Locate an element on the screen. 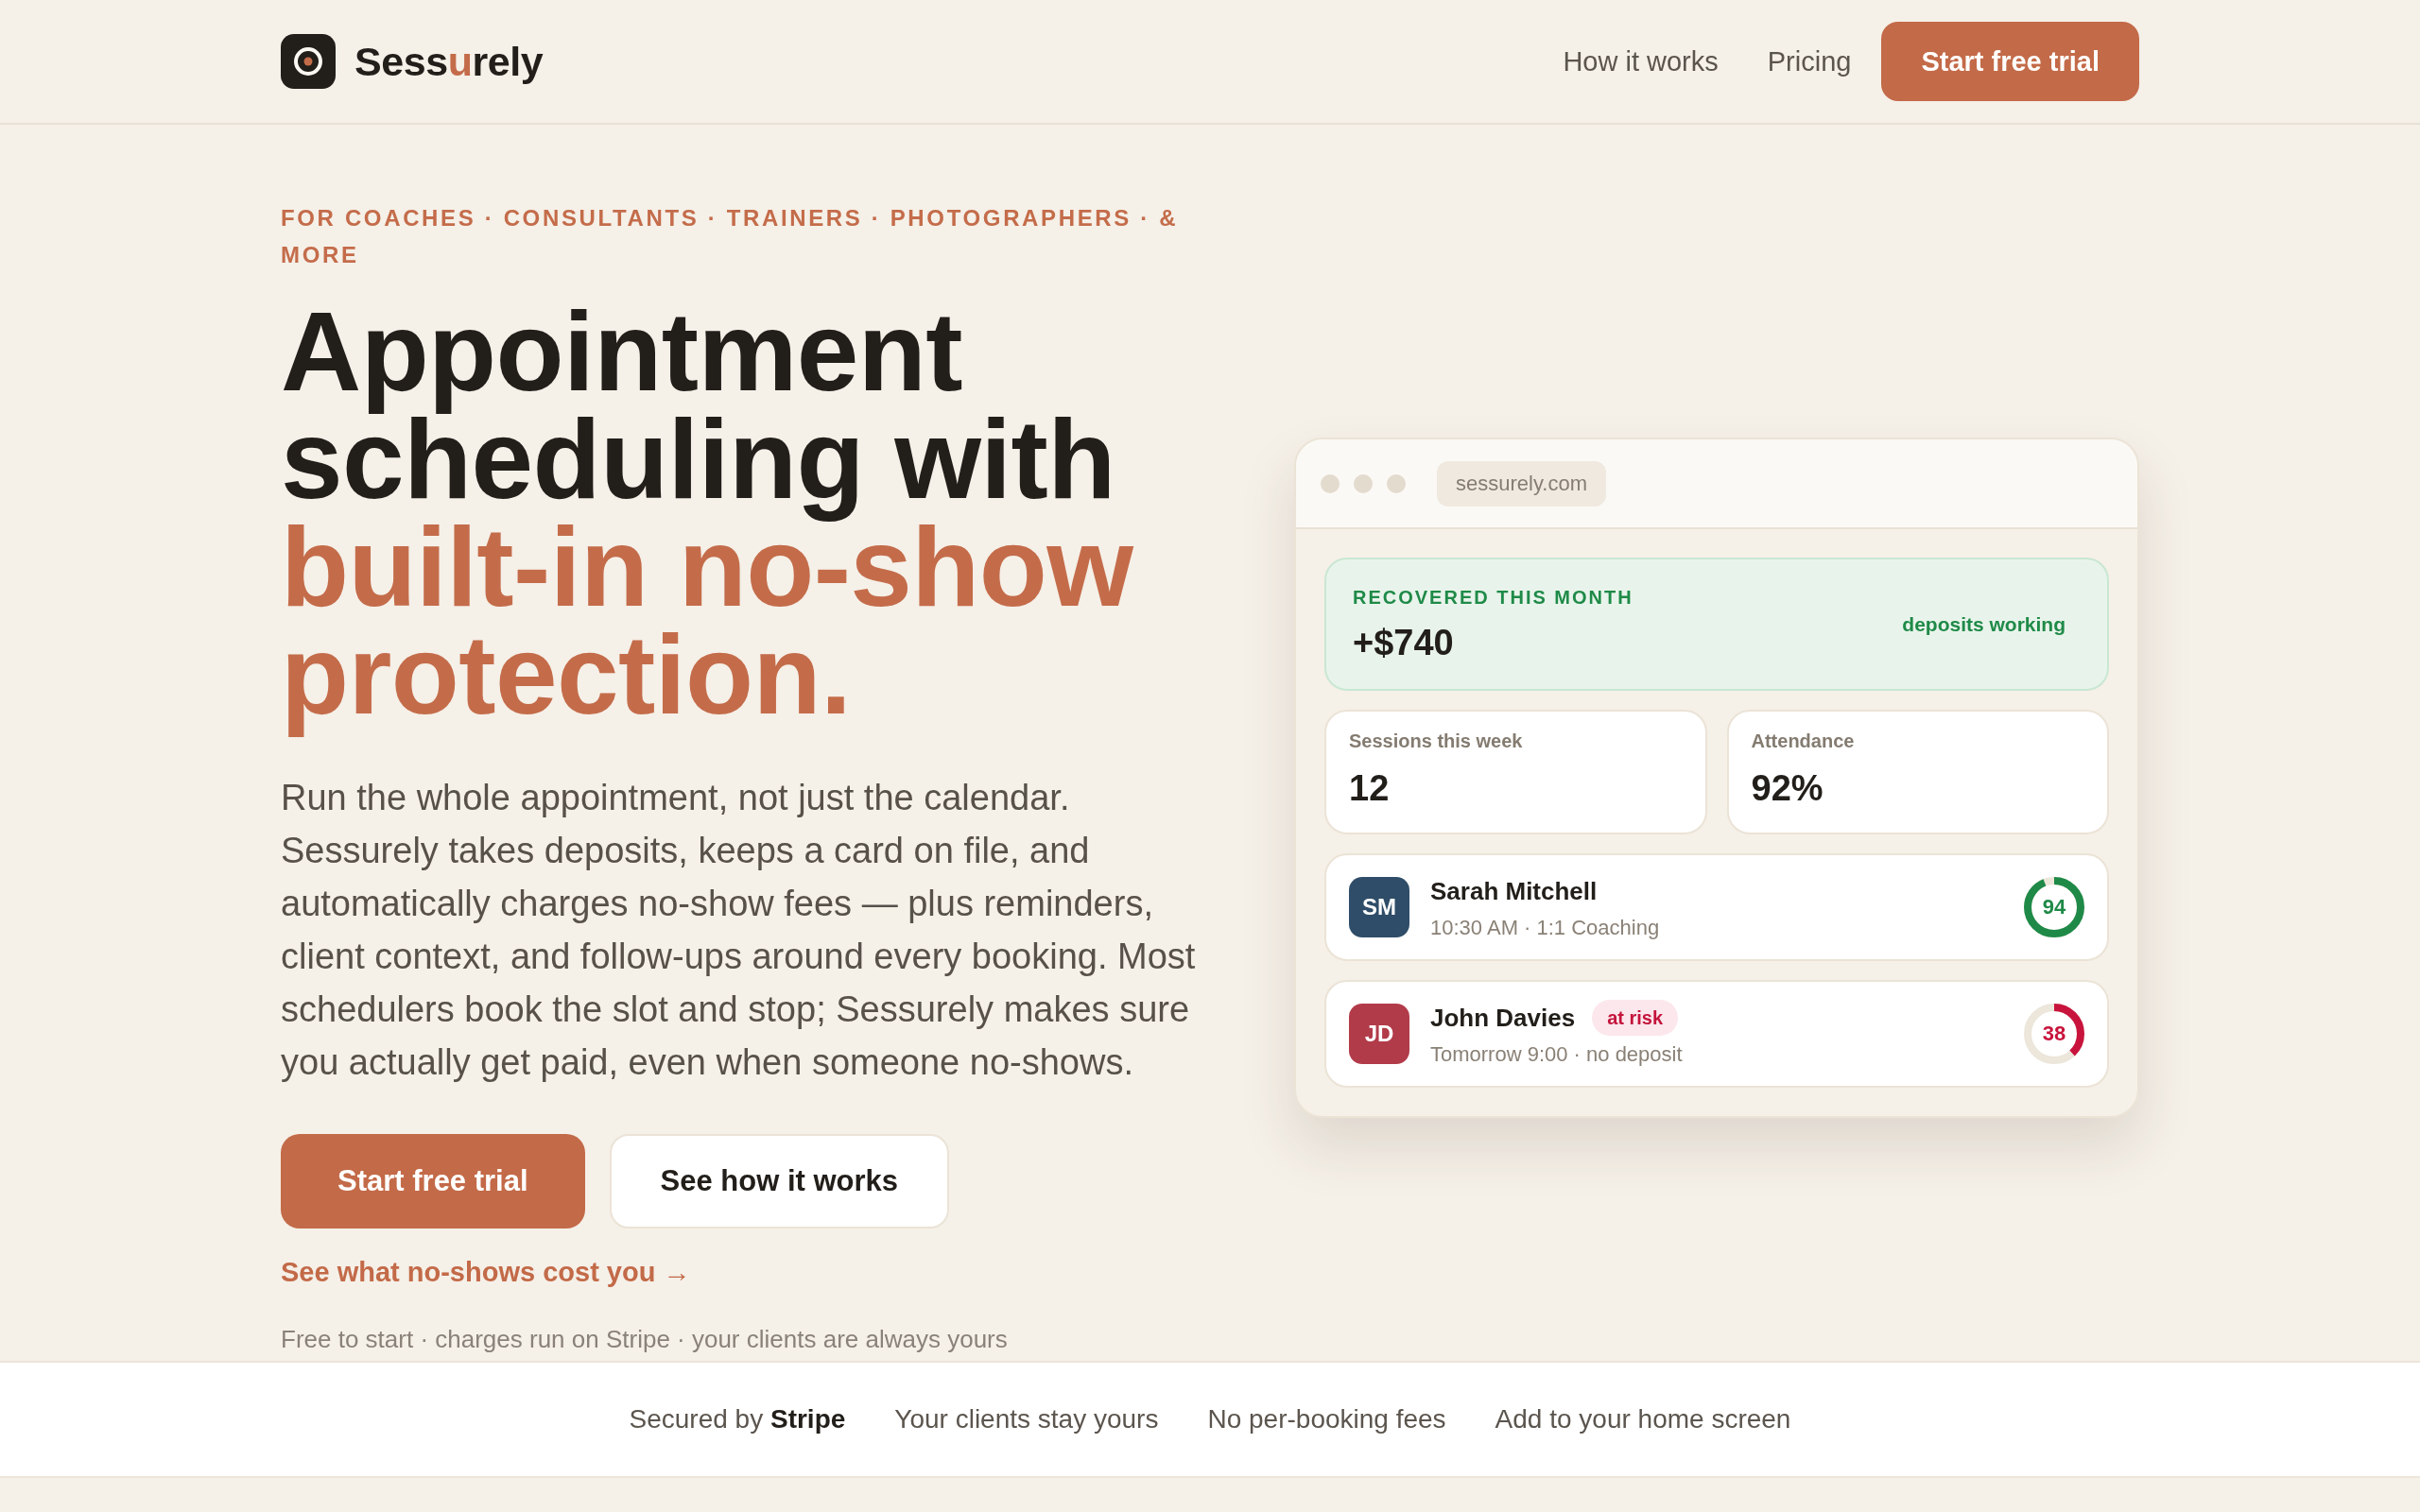  no-show-cost-link: See what no-shows cost you → is located at coordinates (486, 1272).